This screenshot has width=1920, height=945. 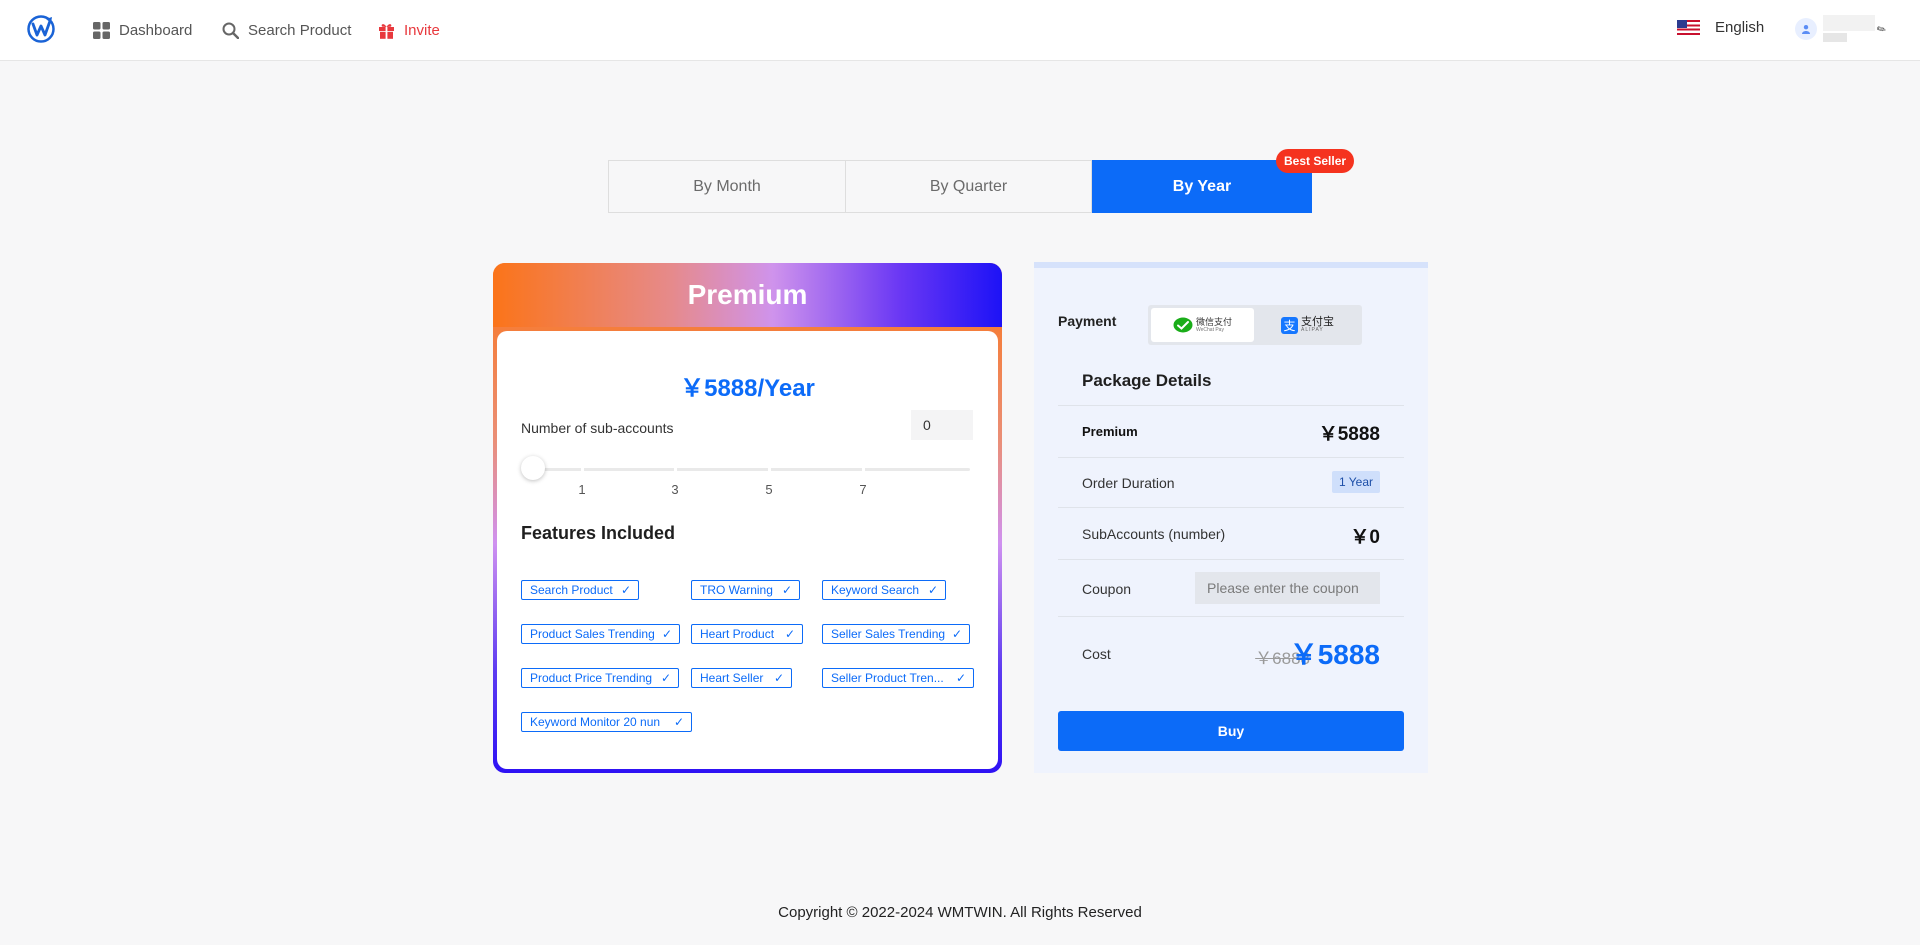 I want to click on nav-invite: Invite, so click(x=409, y=30).